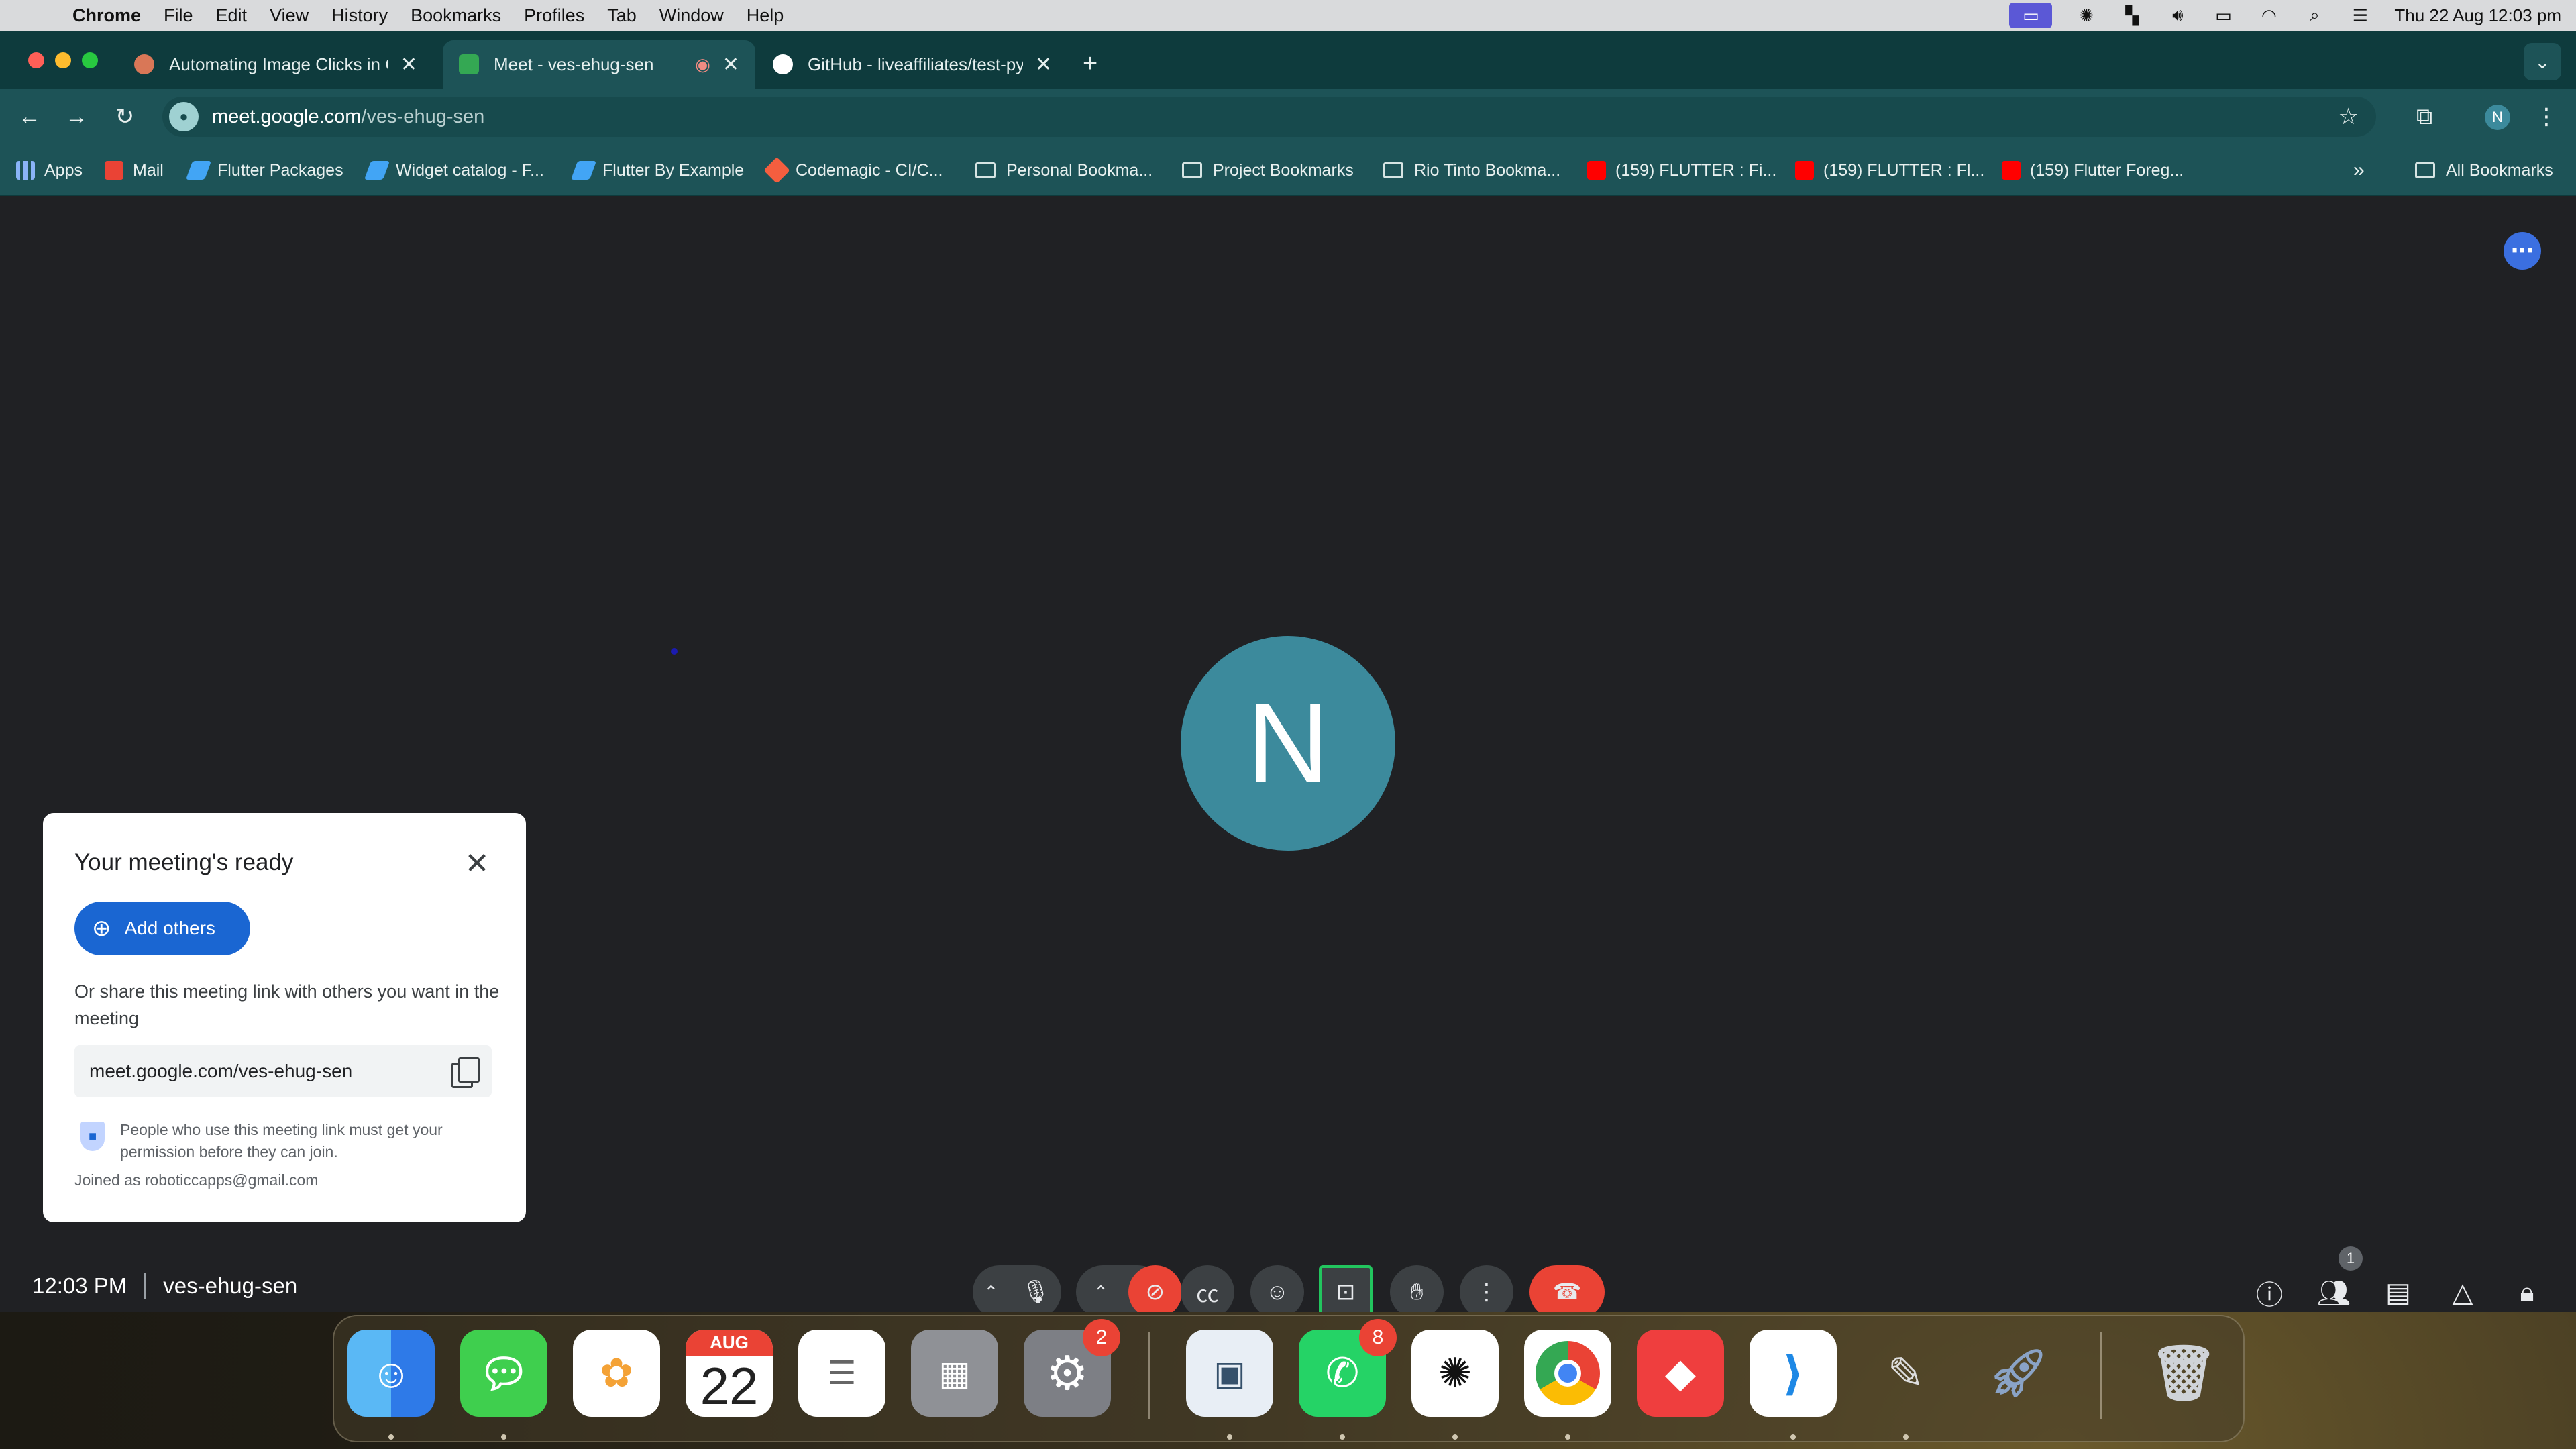 Image resolution: width=2576 pixels, height=1449 pixels. I want to click on new-tab-icon: +, so click(1090, 64).